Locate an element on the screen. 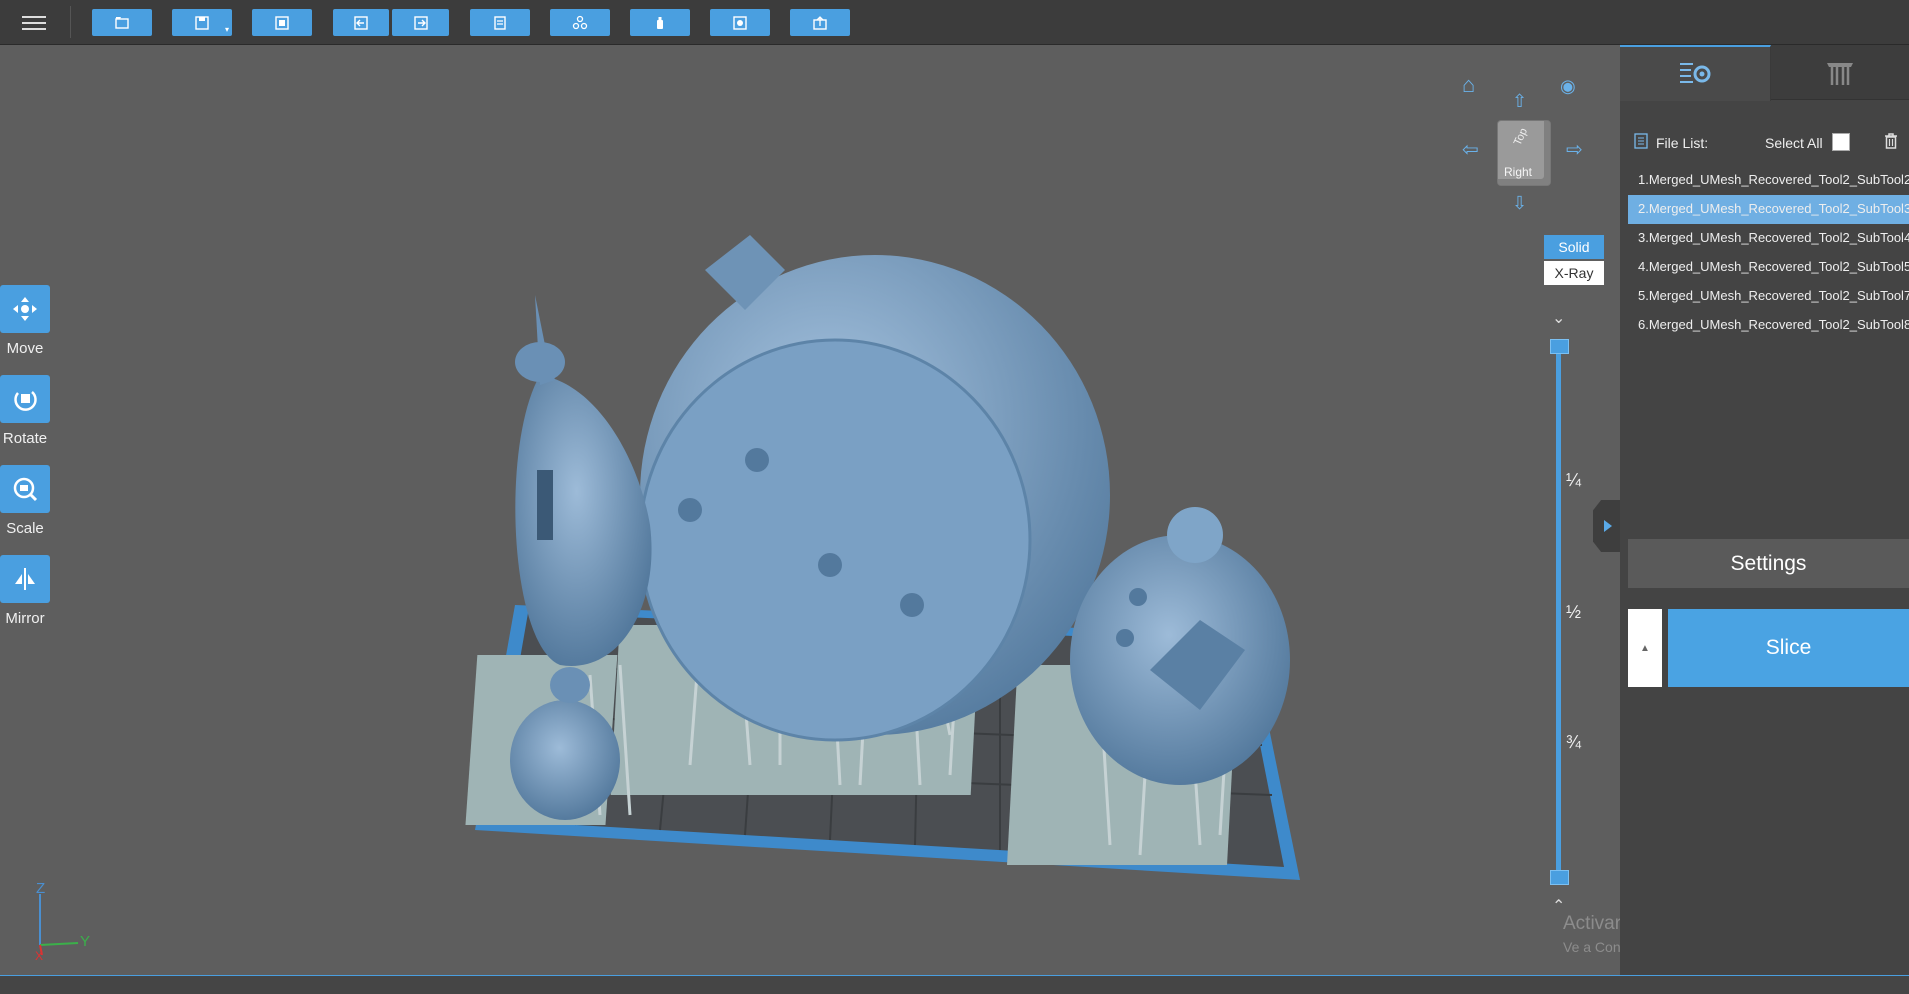  save-icon is located at coordinates (202, 22).